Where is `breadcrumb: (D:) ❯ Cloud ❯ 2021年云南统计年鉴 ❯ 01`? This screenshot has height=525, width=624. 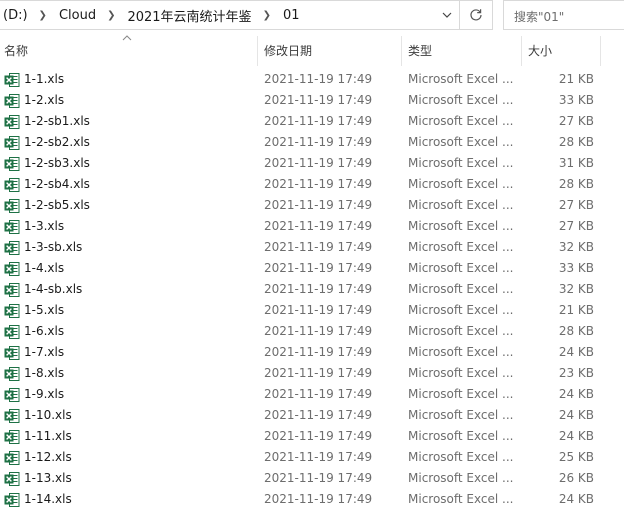
breadcrumb: (D:) ❯ Cloud ❯ 2021年云南统计年鉴 ❯ 01 is located at coordinates (151, 15).